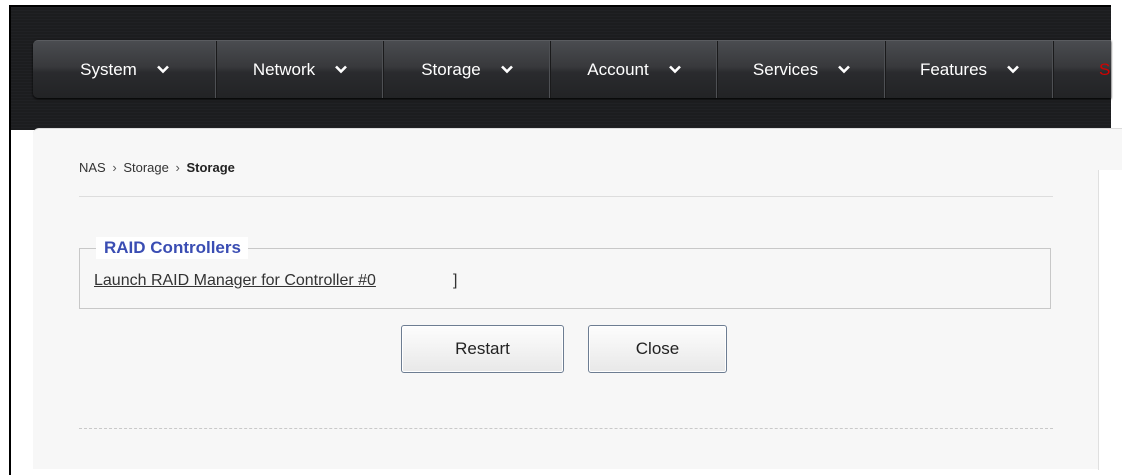 This screenshot has width=1122, height=475. Describe the element at coordinates (172, 248) in the screenshot. I see `raid-controllers-legend: RAID Controllers` at that location.